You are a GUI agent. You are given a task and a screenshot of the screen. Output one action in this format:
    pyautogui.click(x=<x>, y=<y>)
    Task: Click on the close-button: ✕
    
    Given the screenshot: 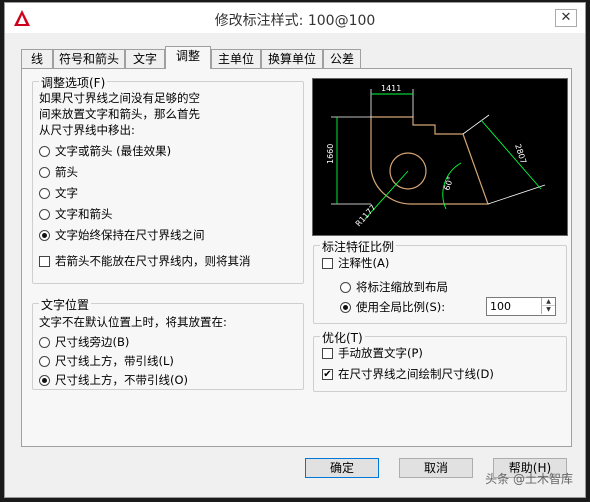 What is the action you would take?
    pyautogui.click(x=566, y=18)
    